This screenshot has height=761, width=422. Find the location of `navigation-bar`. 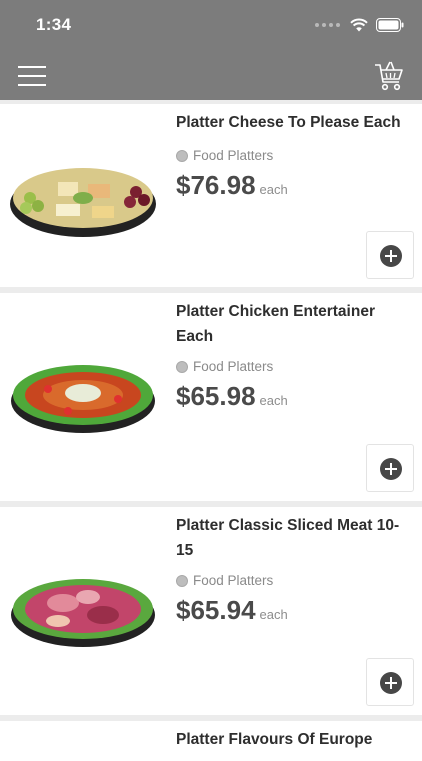

navigation-bar is located at coordinates (211, 76).